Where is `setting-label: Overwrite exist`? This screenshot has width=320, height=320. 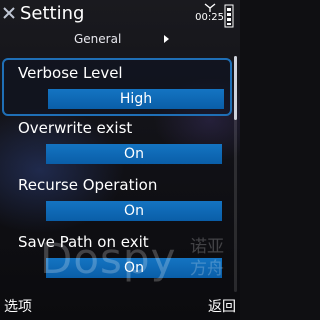
setting-label: Overwrite exist is located at coordinates (75, 128).